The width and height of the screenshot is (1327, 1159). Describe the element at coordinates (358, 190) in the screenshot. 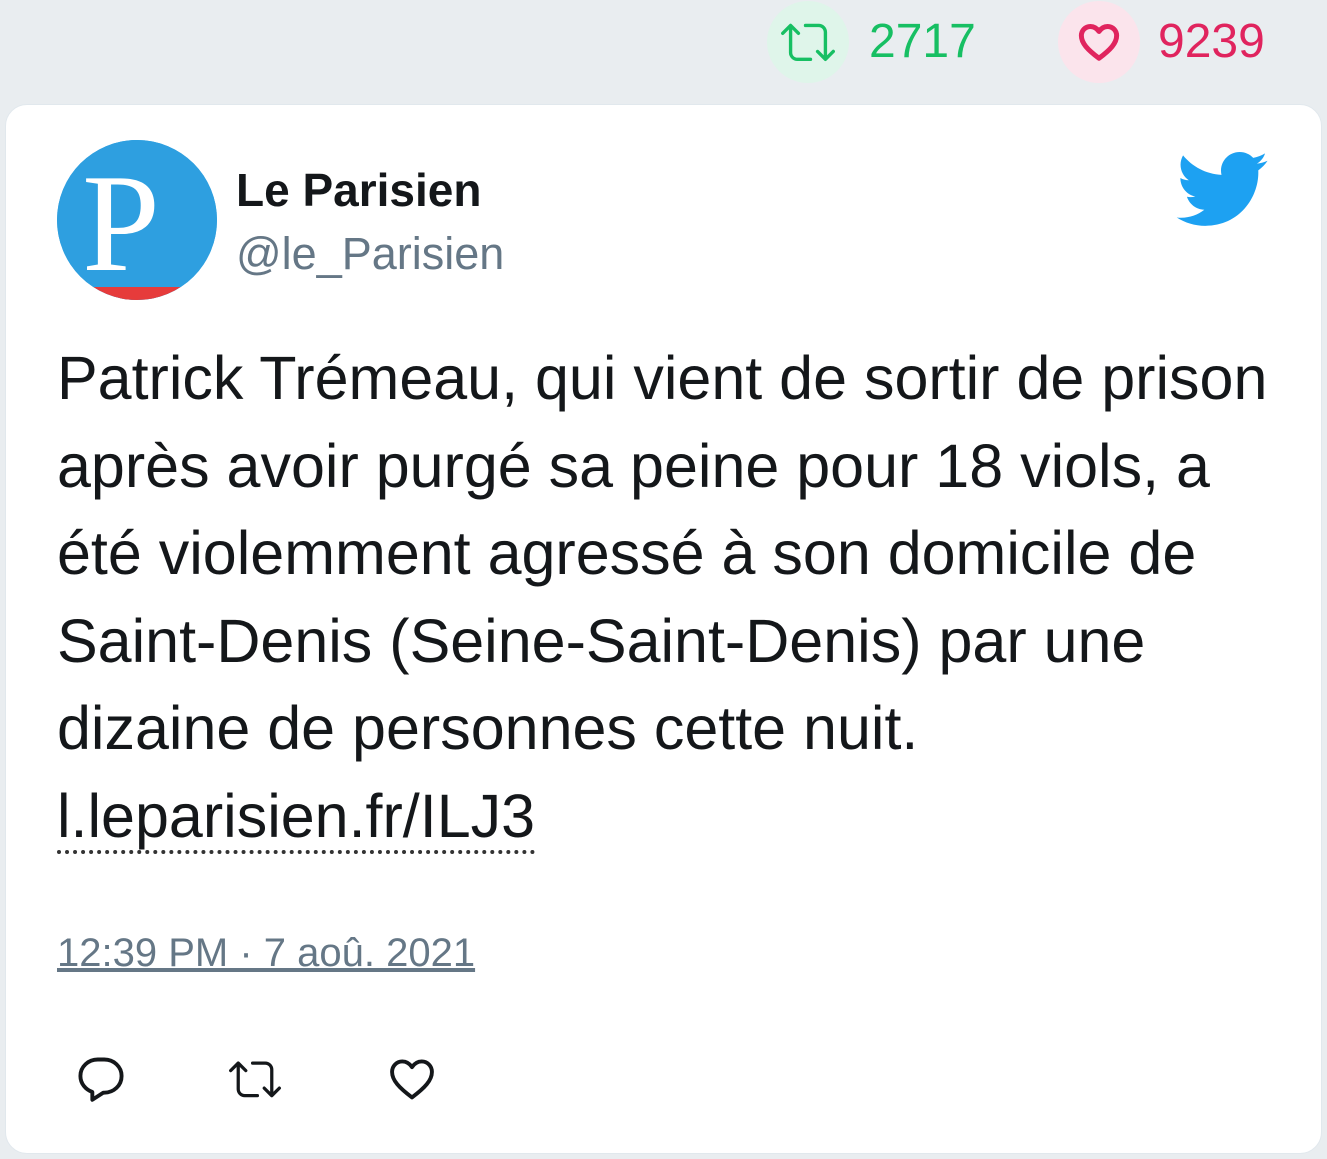

I see `author-name: Le Parisien` at that location.